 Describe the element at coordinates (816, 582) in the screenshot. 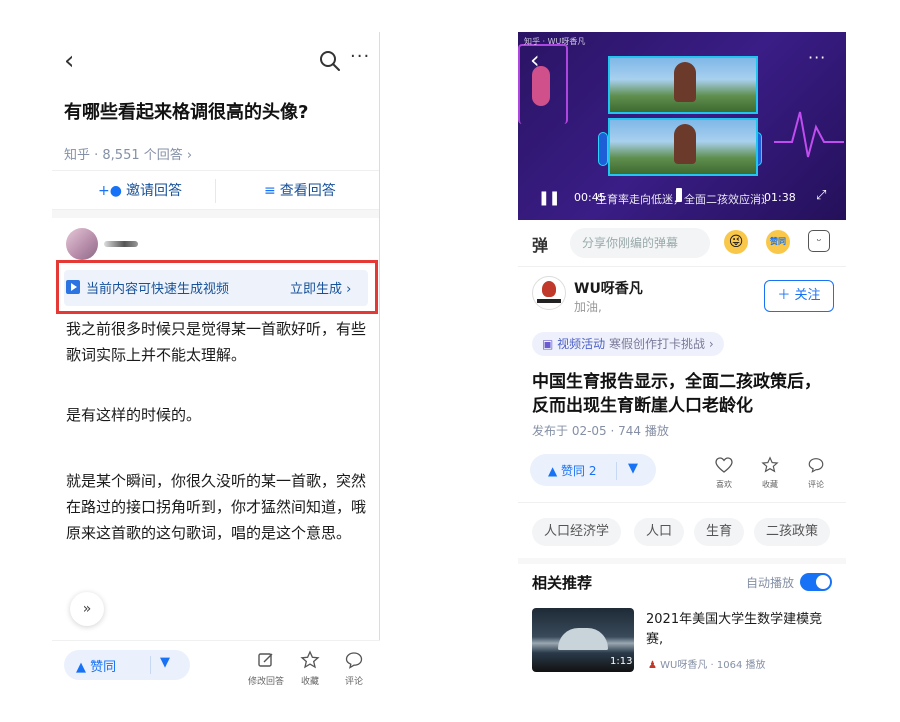

I see `autoplay-toggle` at that location.